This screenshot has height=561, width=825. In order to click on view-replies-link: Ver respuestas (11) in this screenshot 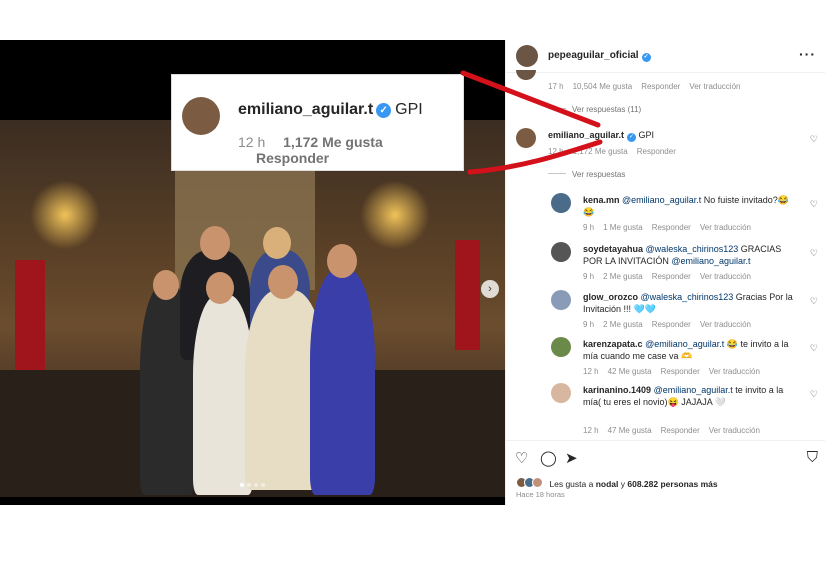, I will do `click(594, 109)`.